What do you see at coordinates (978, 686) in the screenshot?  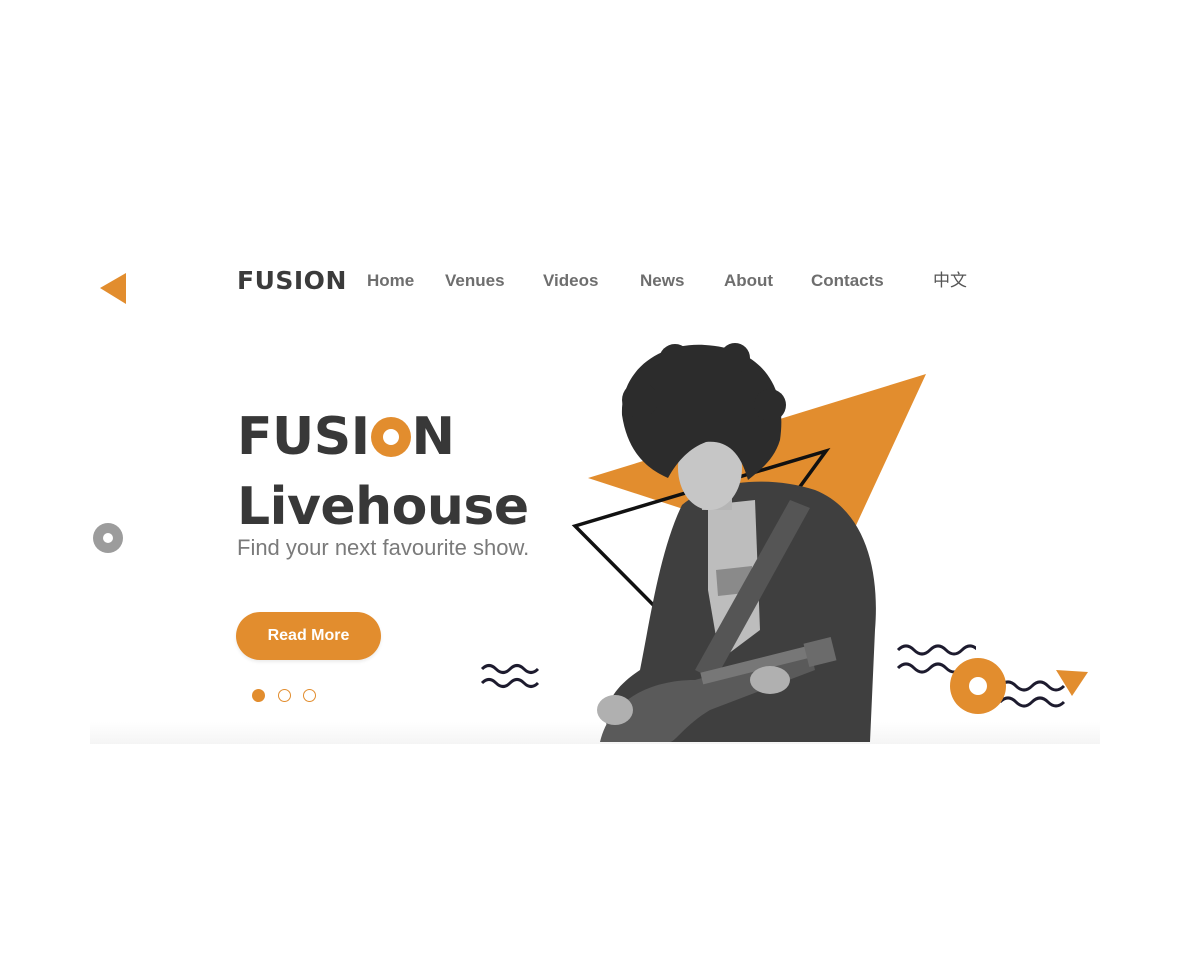 I see `orange-ring-icon` at bounding box center [978, 686].